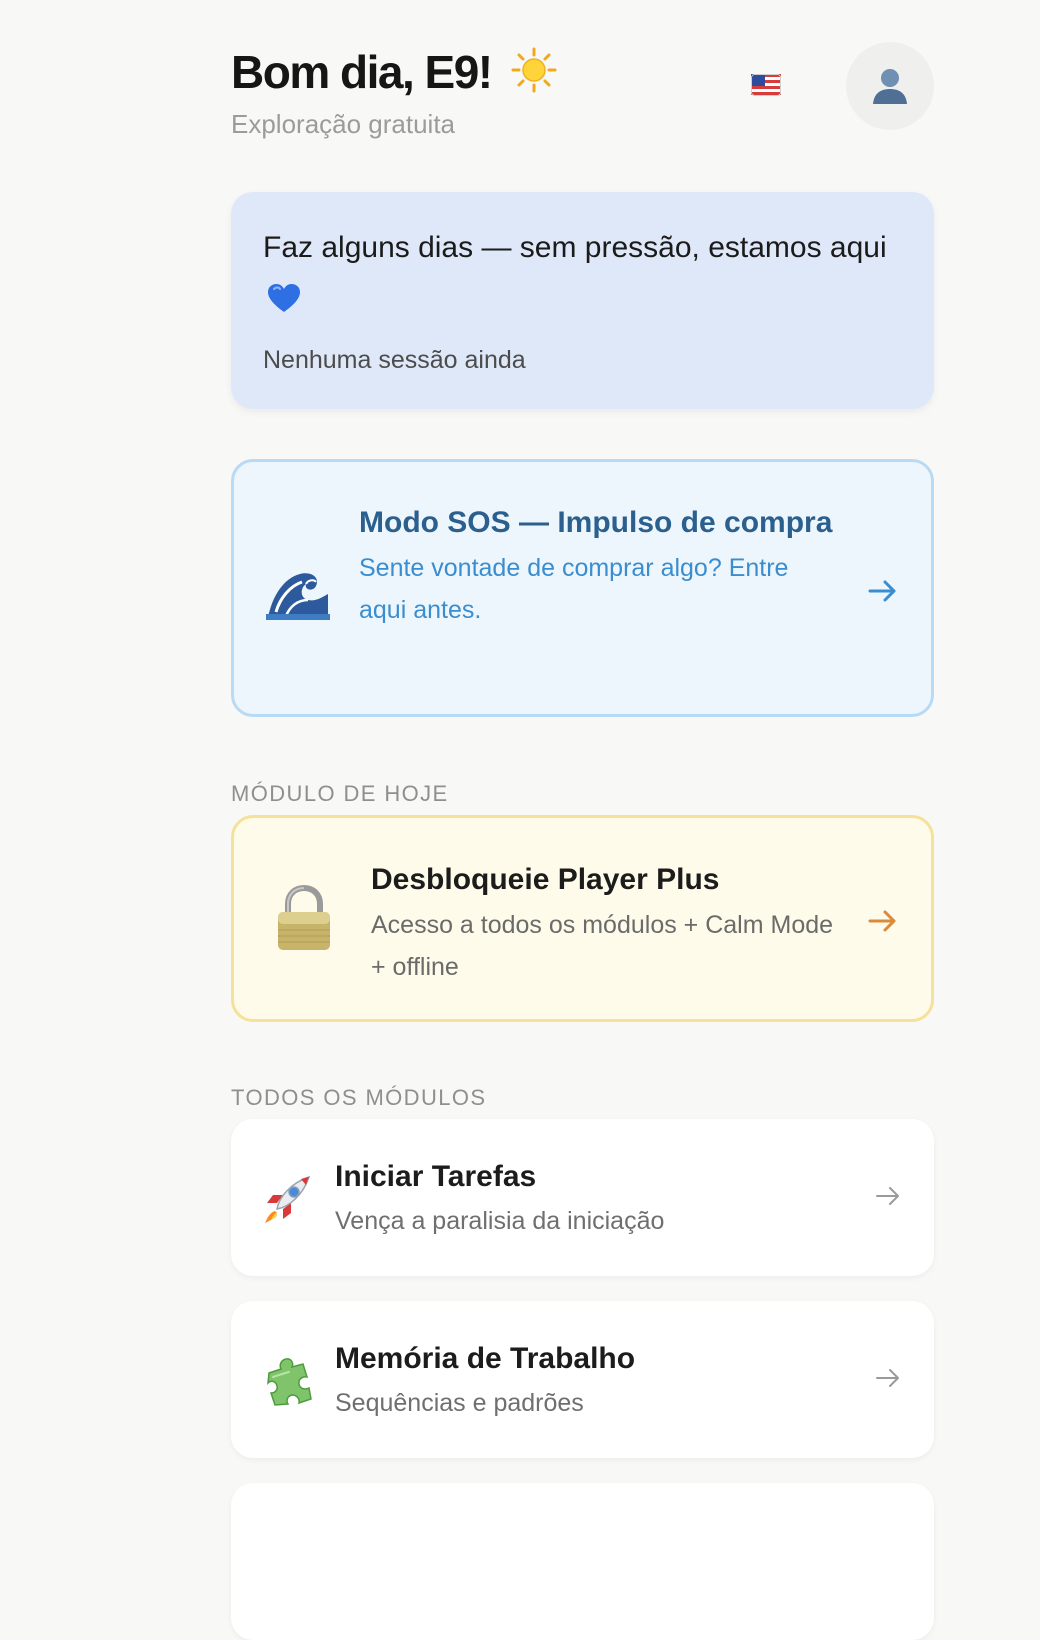  Describe the element at coordinates (287, 1199) in the screenshot. I see `rocket-icon` at that location.